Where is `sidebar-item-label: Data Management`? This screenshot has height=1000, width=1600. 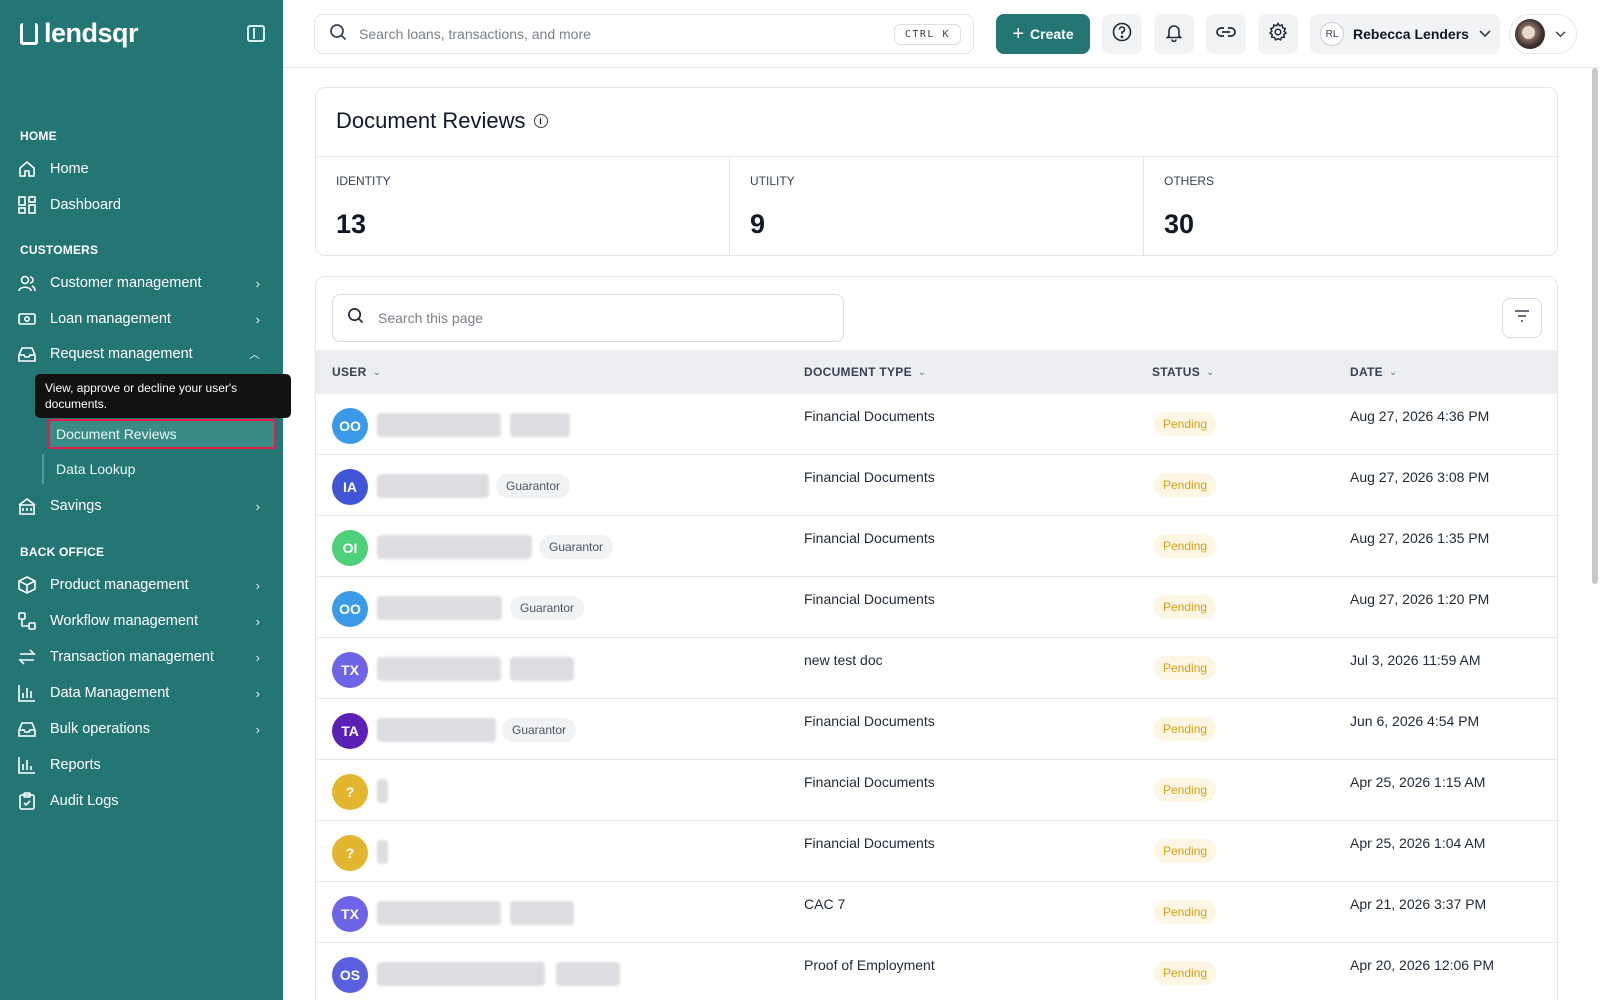
sidebar-item-label: Data Management is located at coordinates (110, 693).